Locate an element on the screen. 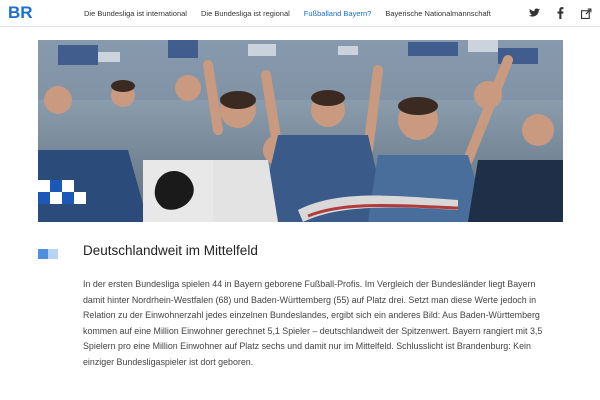  section-marker-dark is located at coordinates (43, 254).